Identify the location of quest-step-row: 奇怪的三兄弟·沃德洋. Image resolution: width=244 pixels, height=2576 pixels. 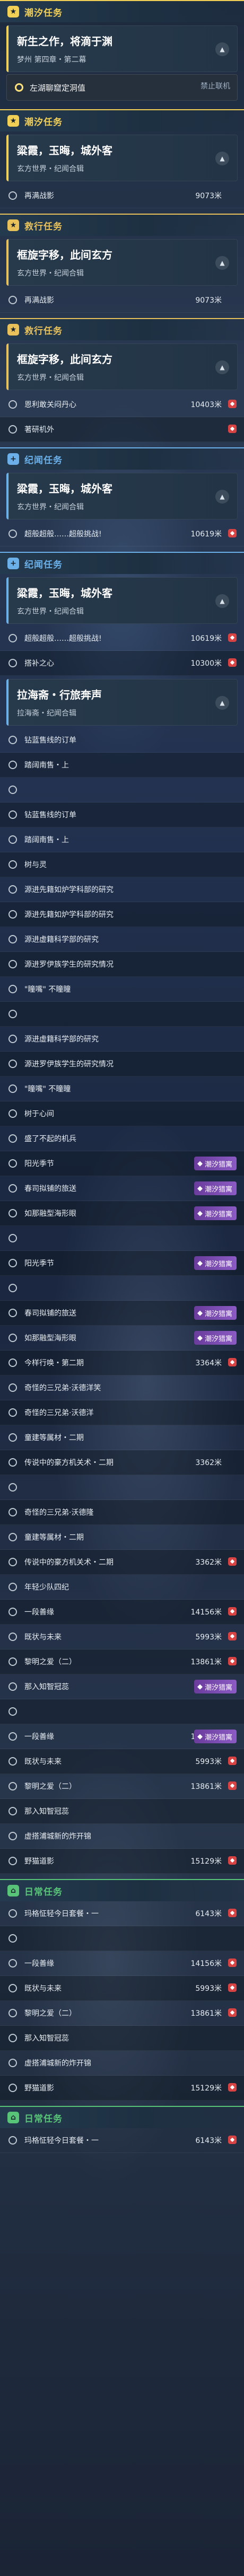
(122, 1412).